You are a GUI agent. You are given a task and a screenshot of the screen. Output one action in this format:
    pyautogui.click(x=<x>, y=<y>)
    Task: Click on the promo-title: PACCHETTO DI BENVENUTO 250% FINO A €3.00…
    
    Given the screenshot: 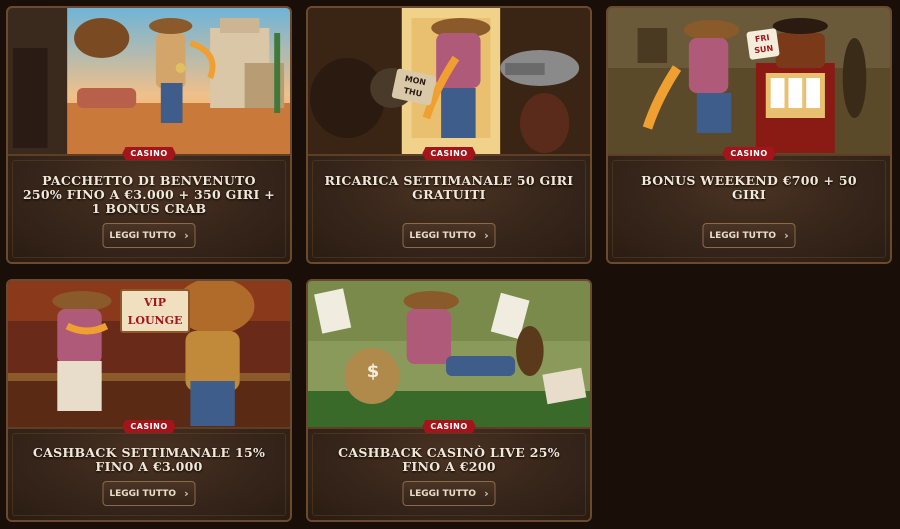 What is the action you would take?
    pyautogui.click(x=149, y=194)
    